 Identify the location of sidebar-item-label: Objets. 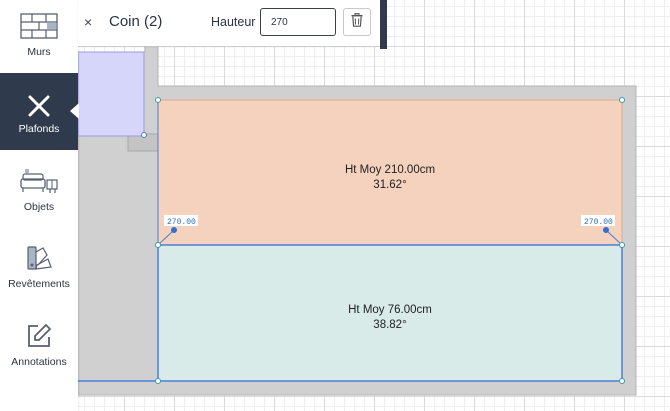
(39, 207).